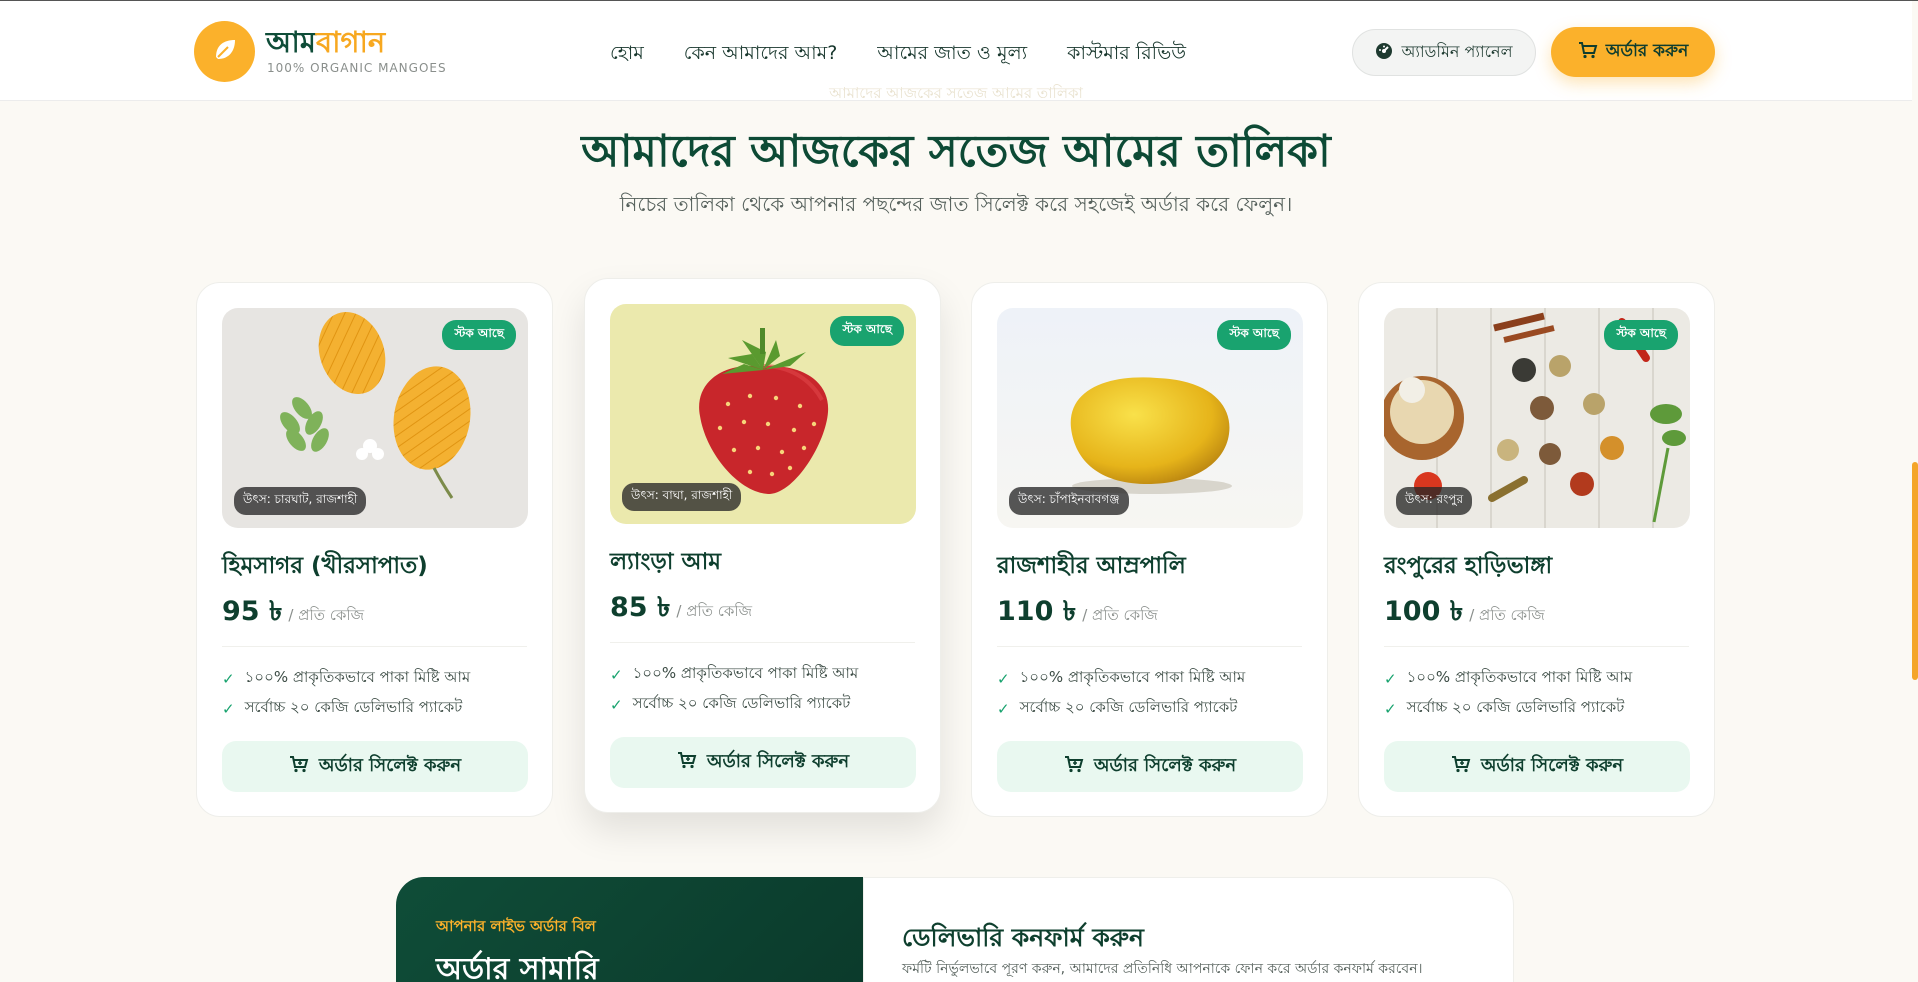  Describe the element at coordinates (1091, 566) in the screenshot. I see `product-name: রাজশাহীর আম্রপালি` at that location.